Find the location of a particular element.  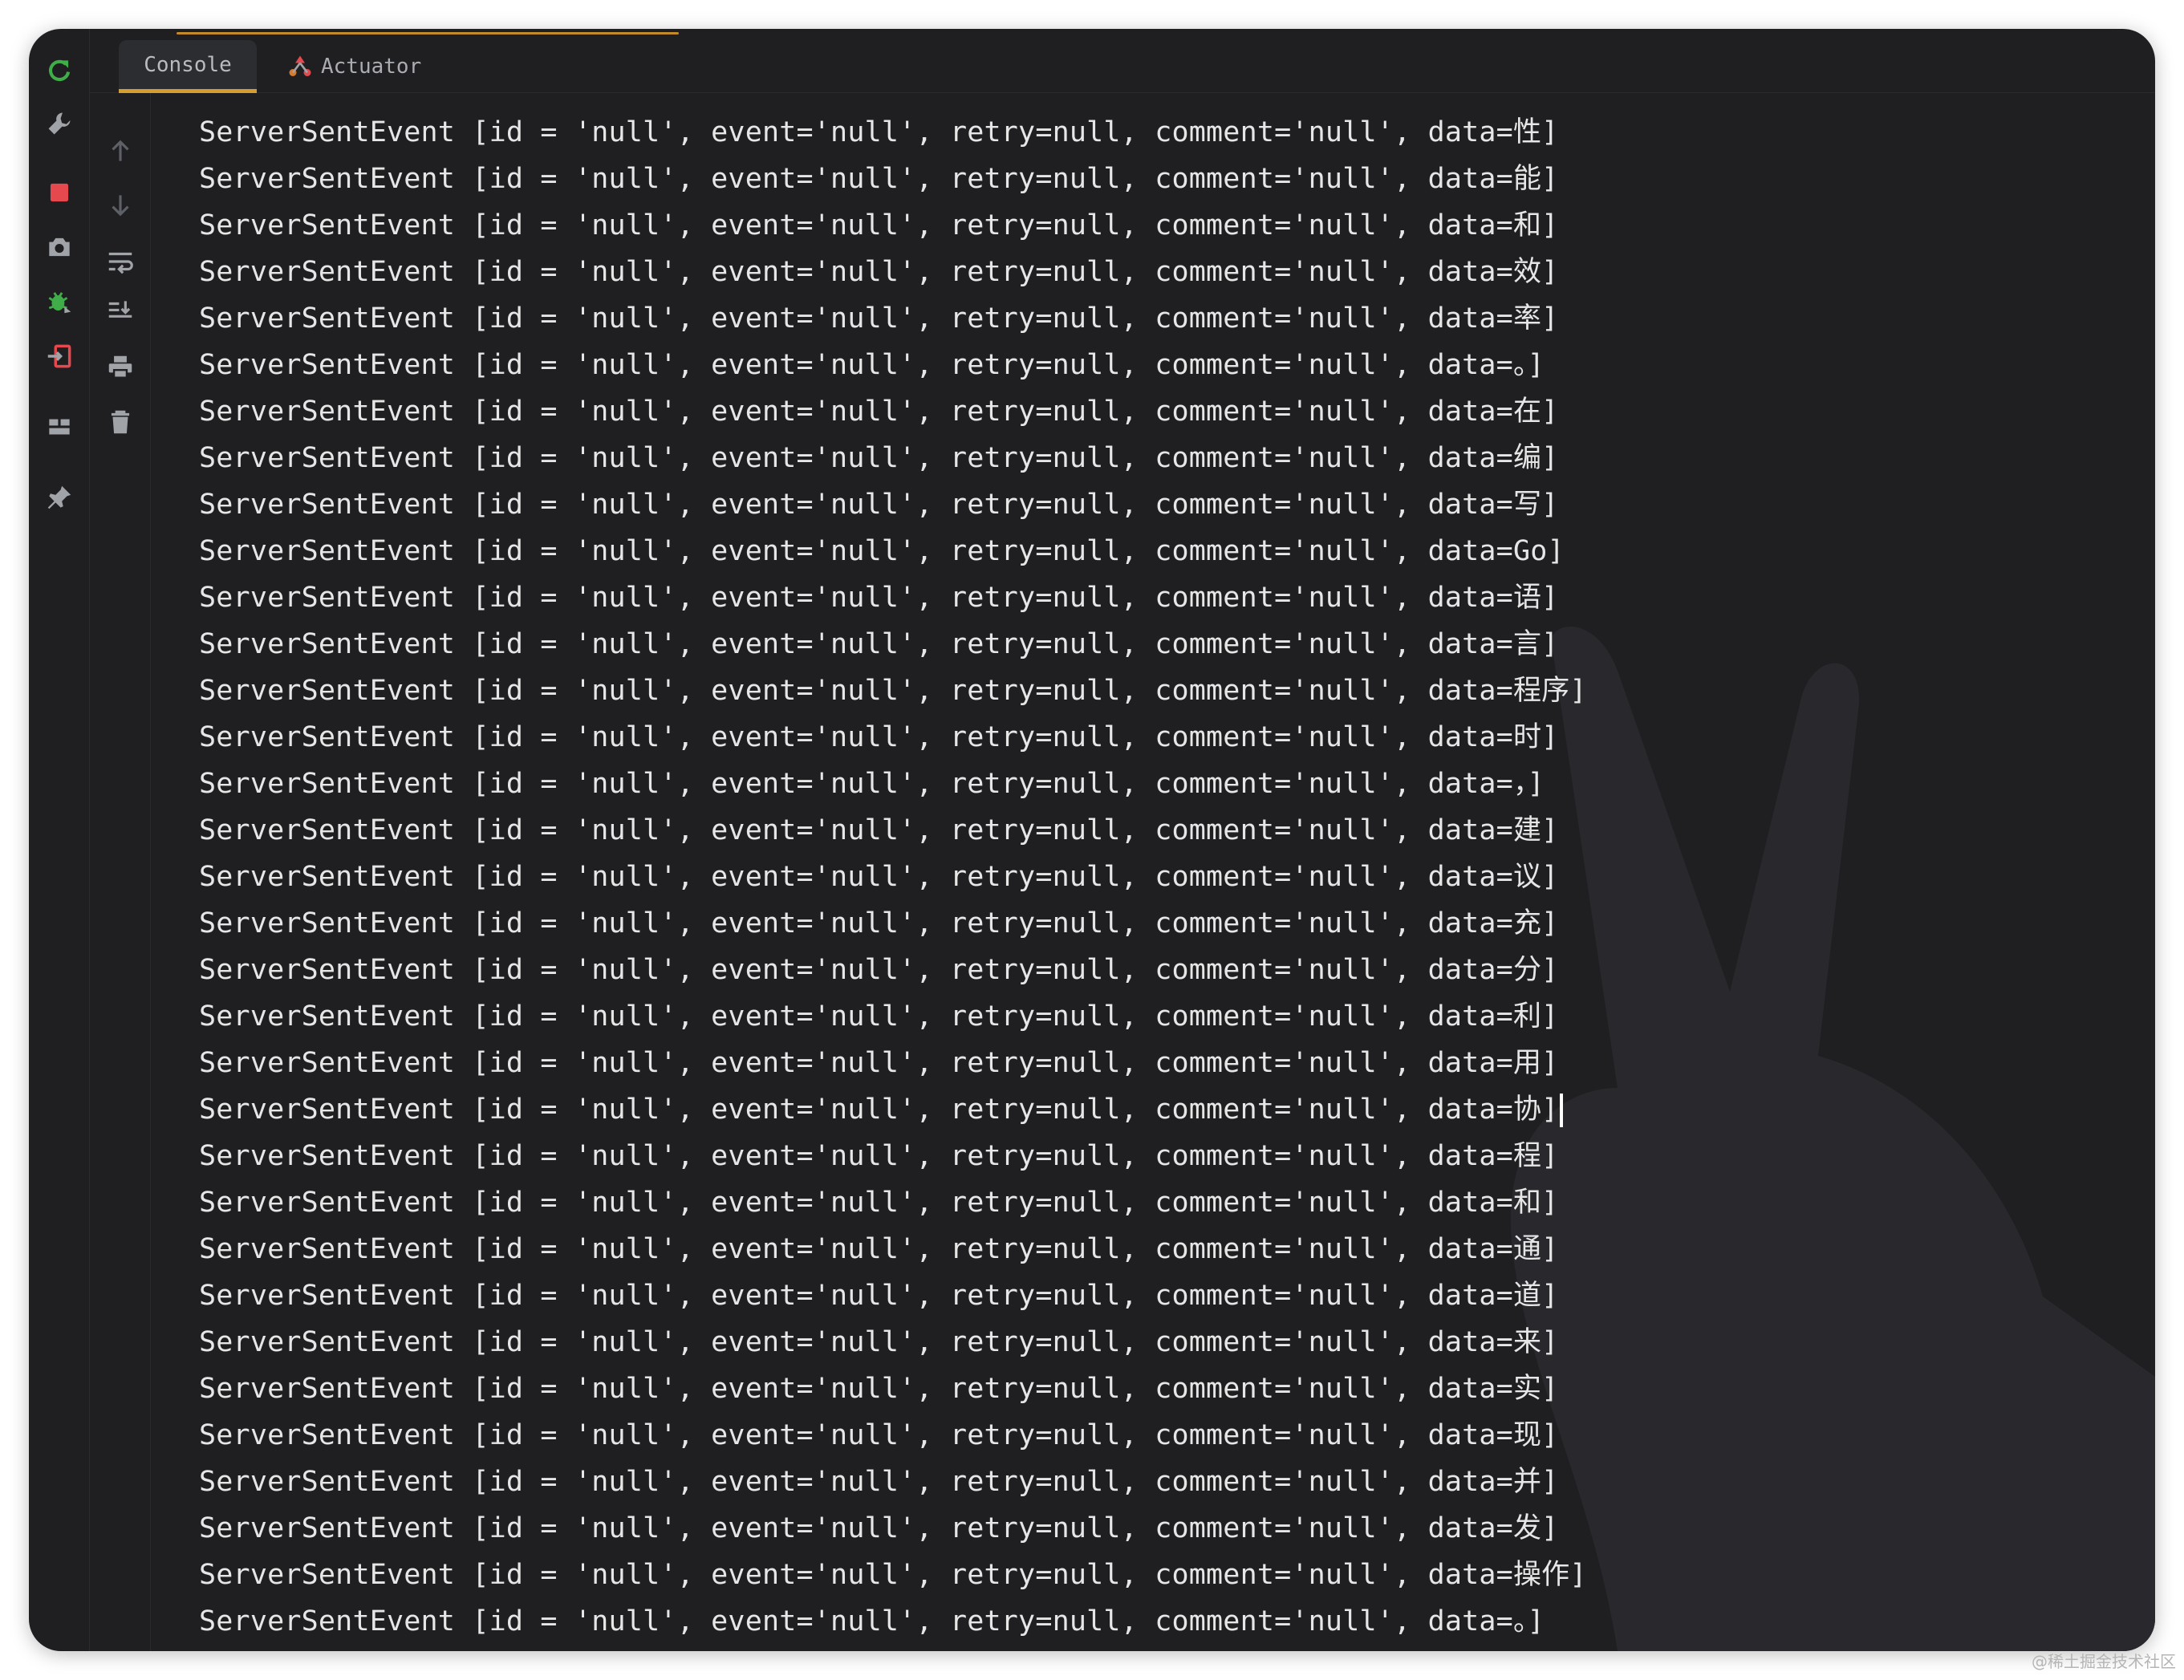

console-line-data: 道 is located at coordinates (1527, 1296).